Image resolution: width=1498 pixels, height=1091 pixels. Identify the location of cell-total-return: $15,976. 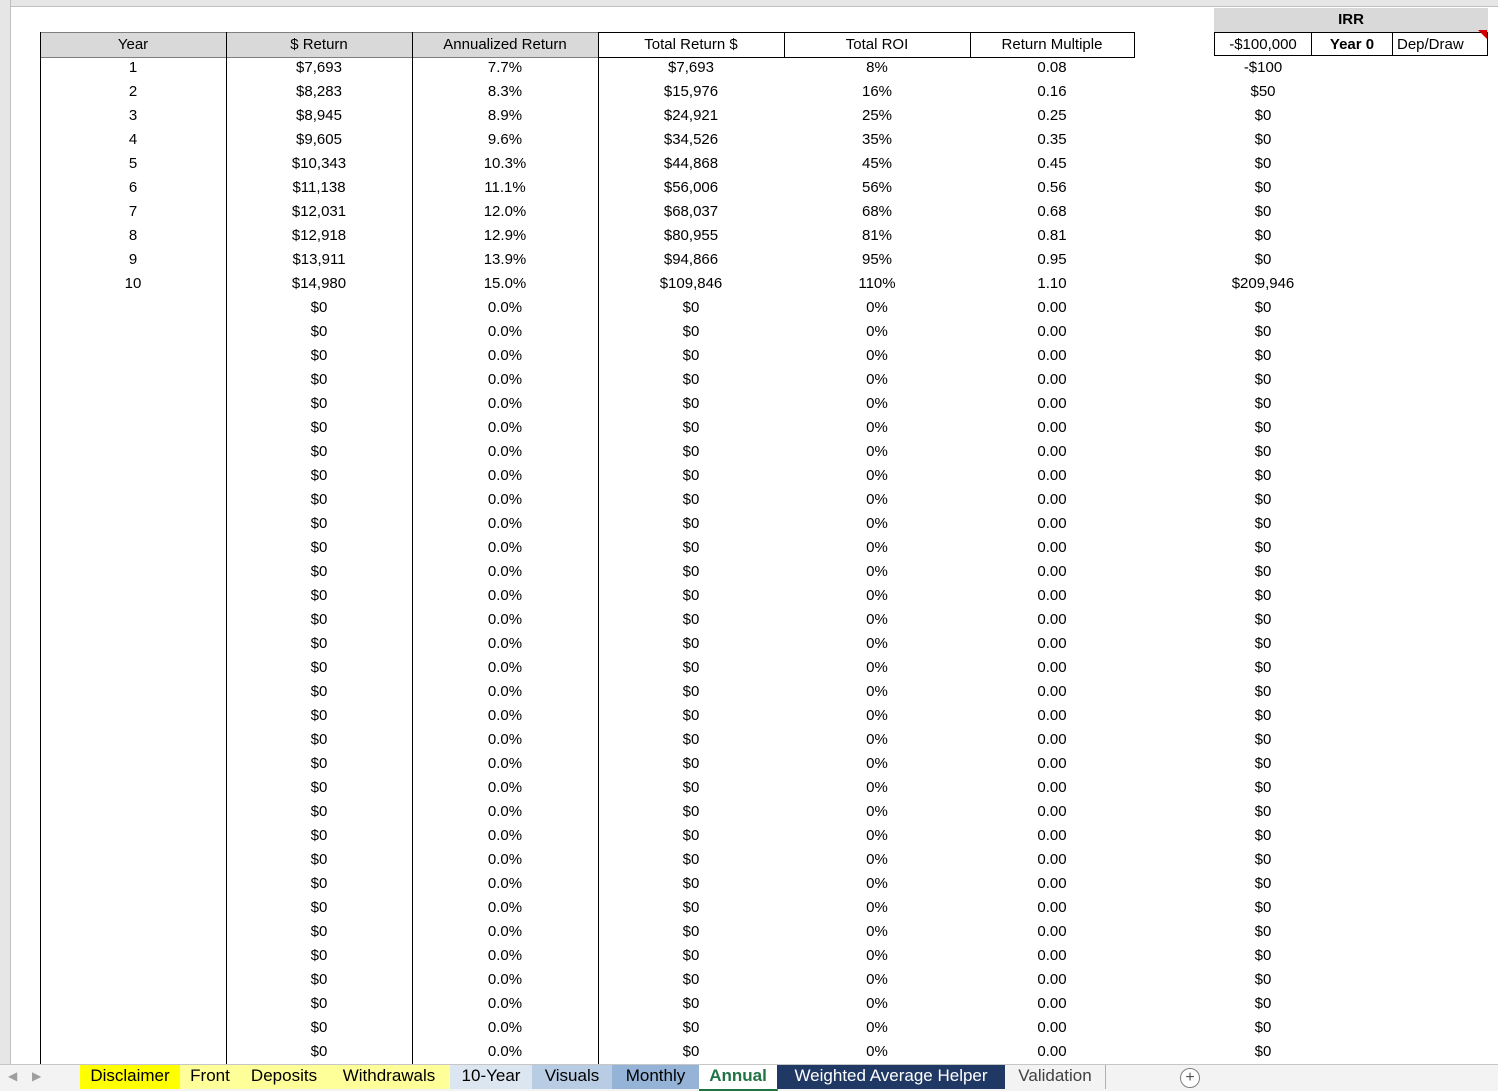
(691, 92).